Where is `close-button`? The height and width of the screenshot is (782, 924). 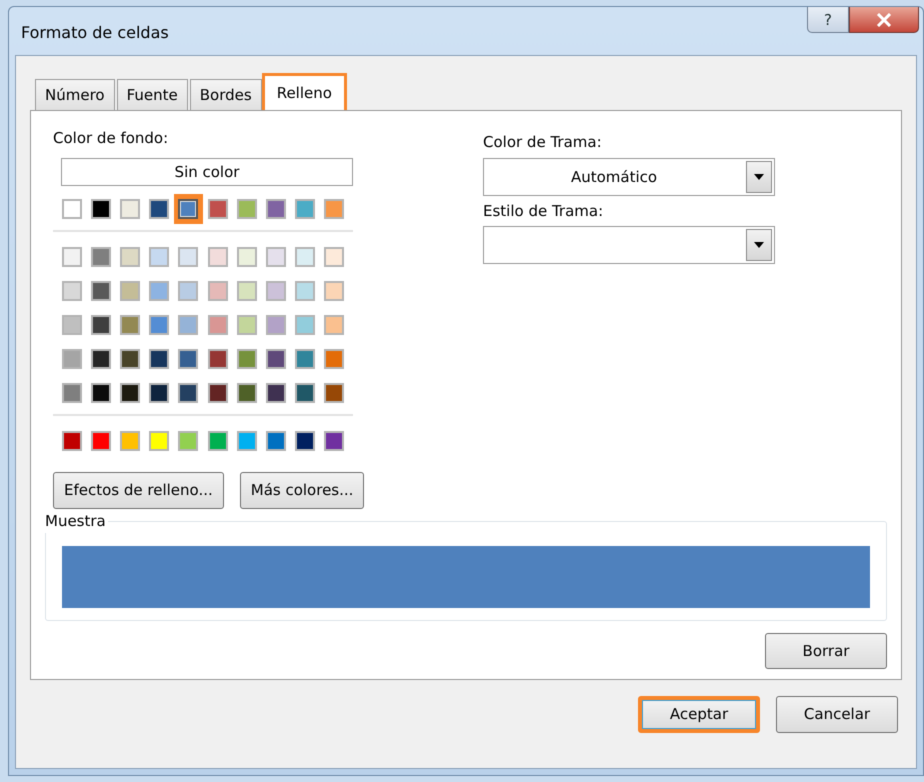
close-button is located at coordinates (884, 20).